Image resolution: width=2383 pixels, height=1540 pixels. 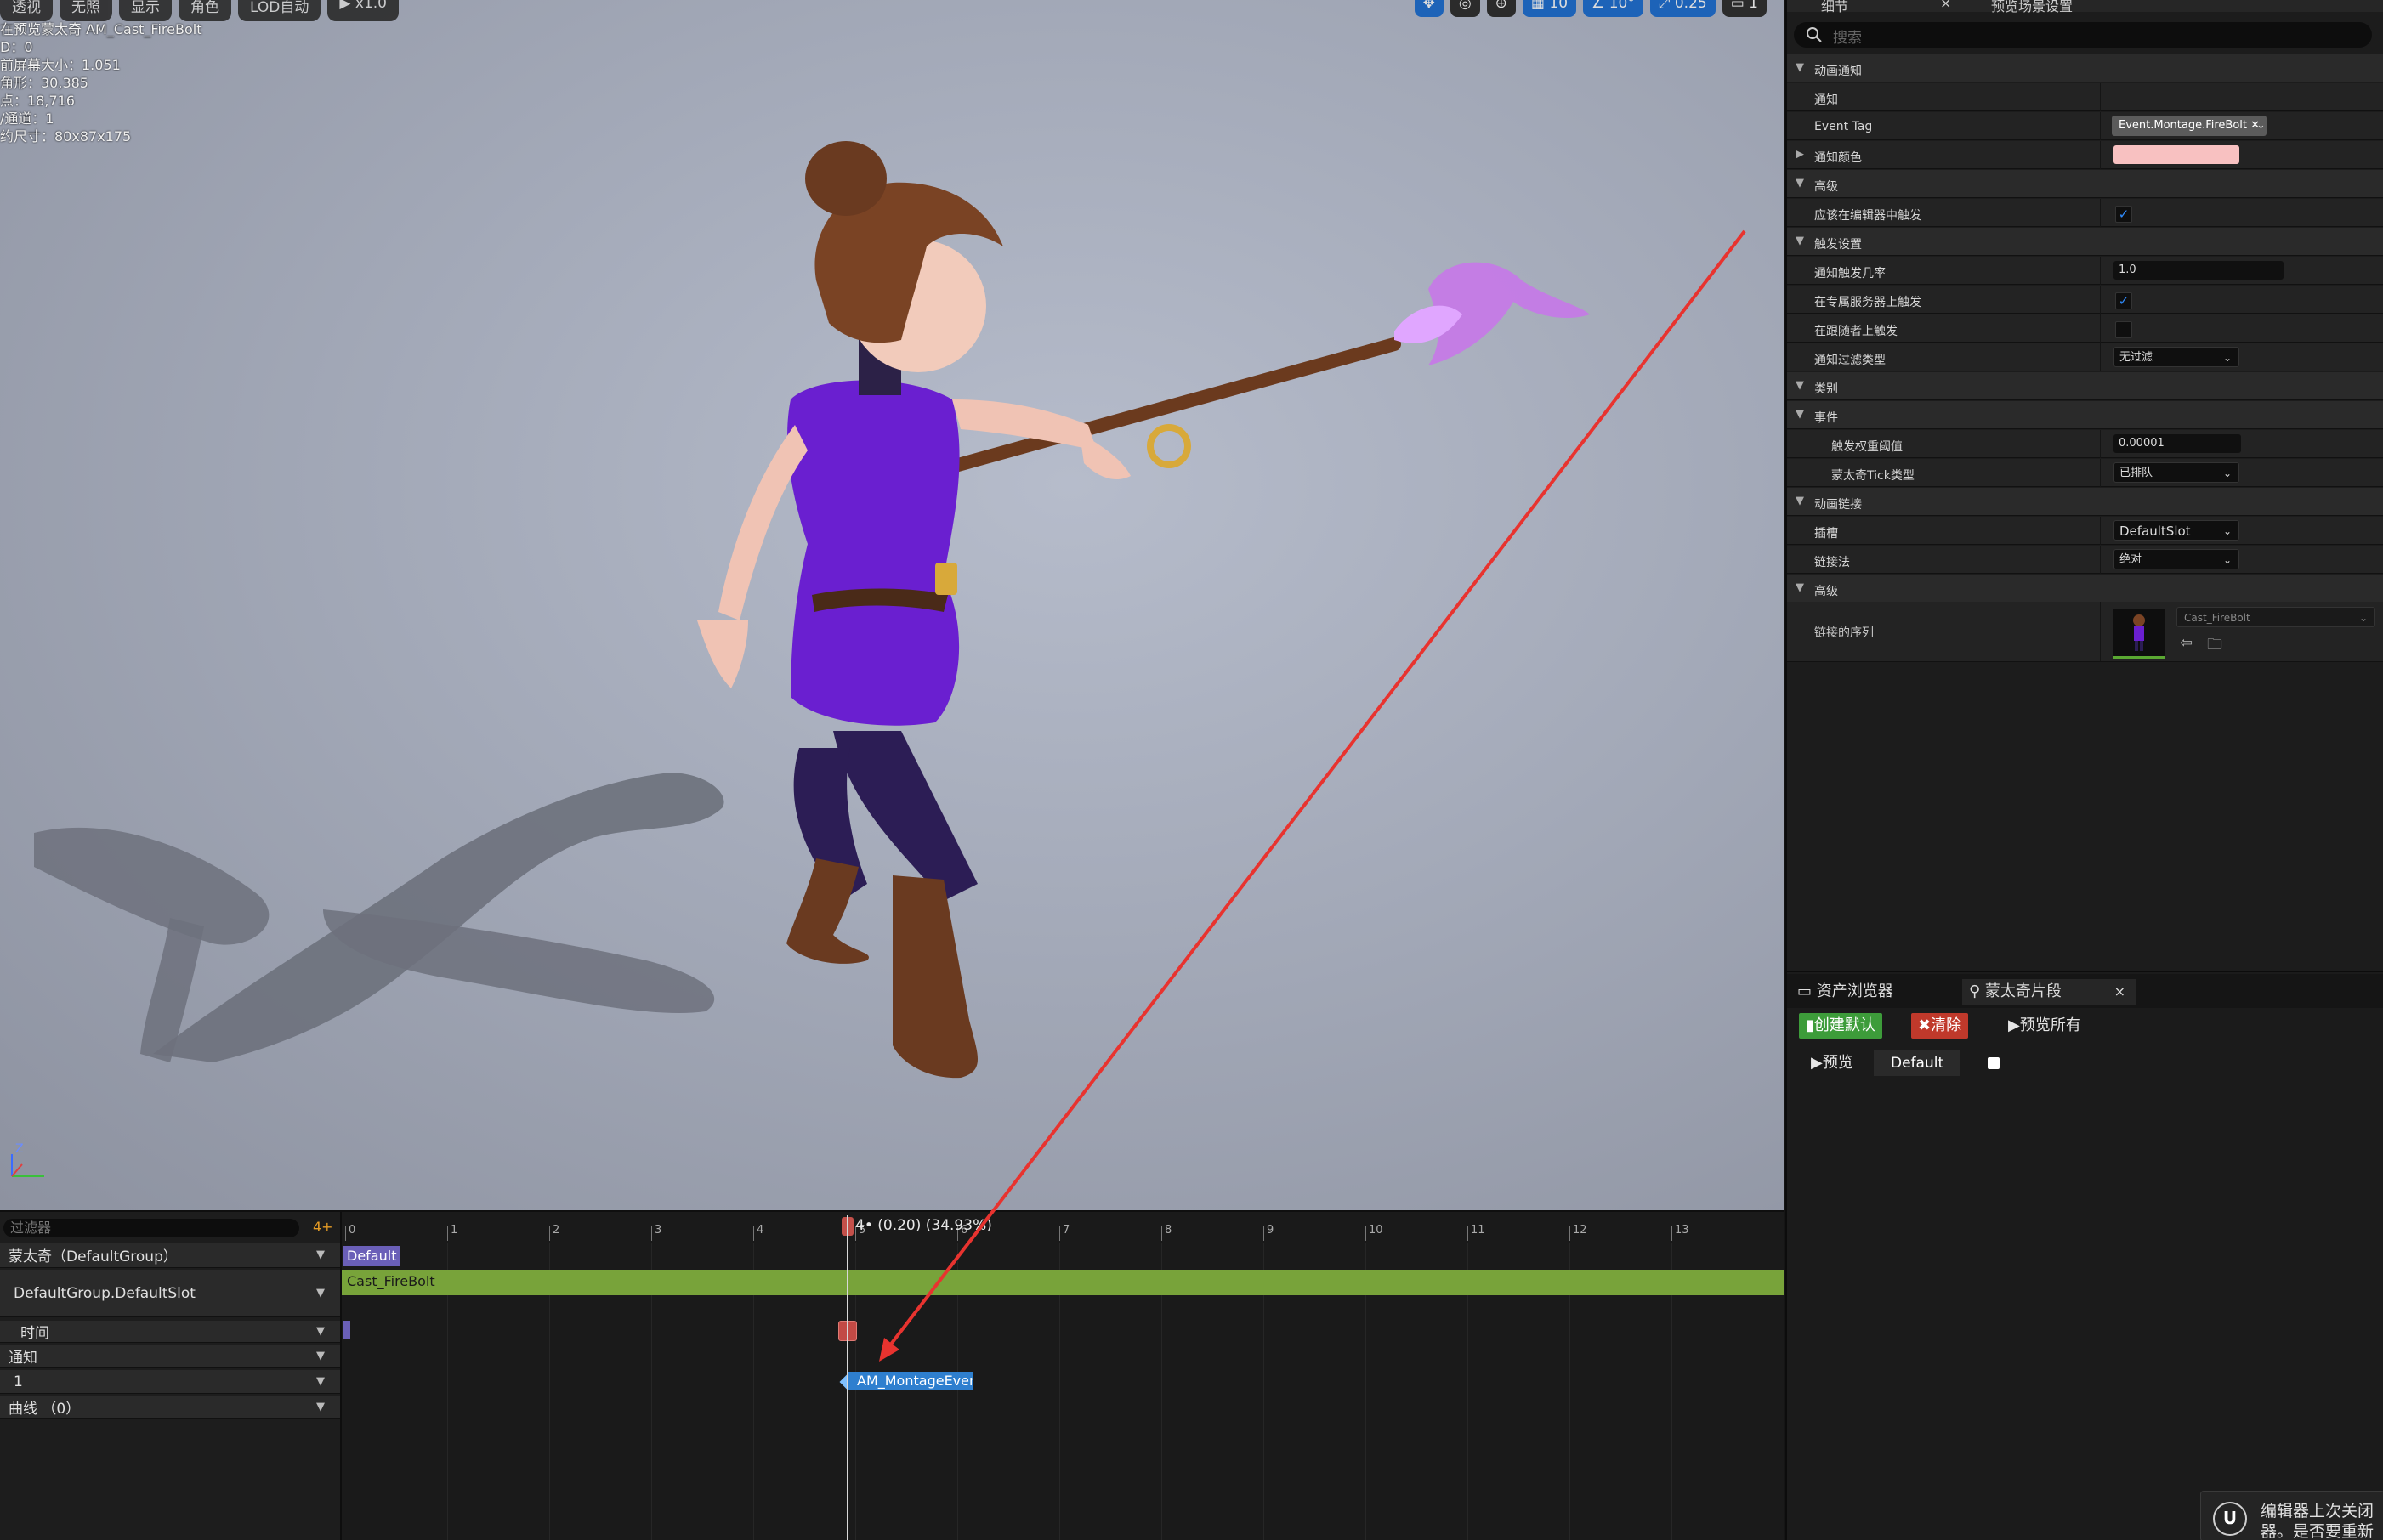 I want to click on tick-type-dropdown: 已排队 ⌄, so click(x=2176, y=473).